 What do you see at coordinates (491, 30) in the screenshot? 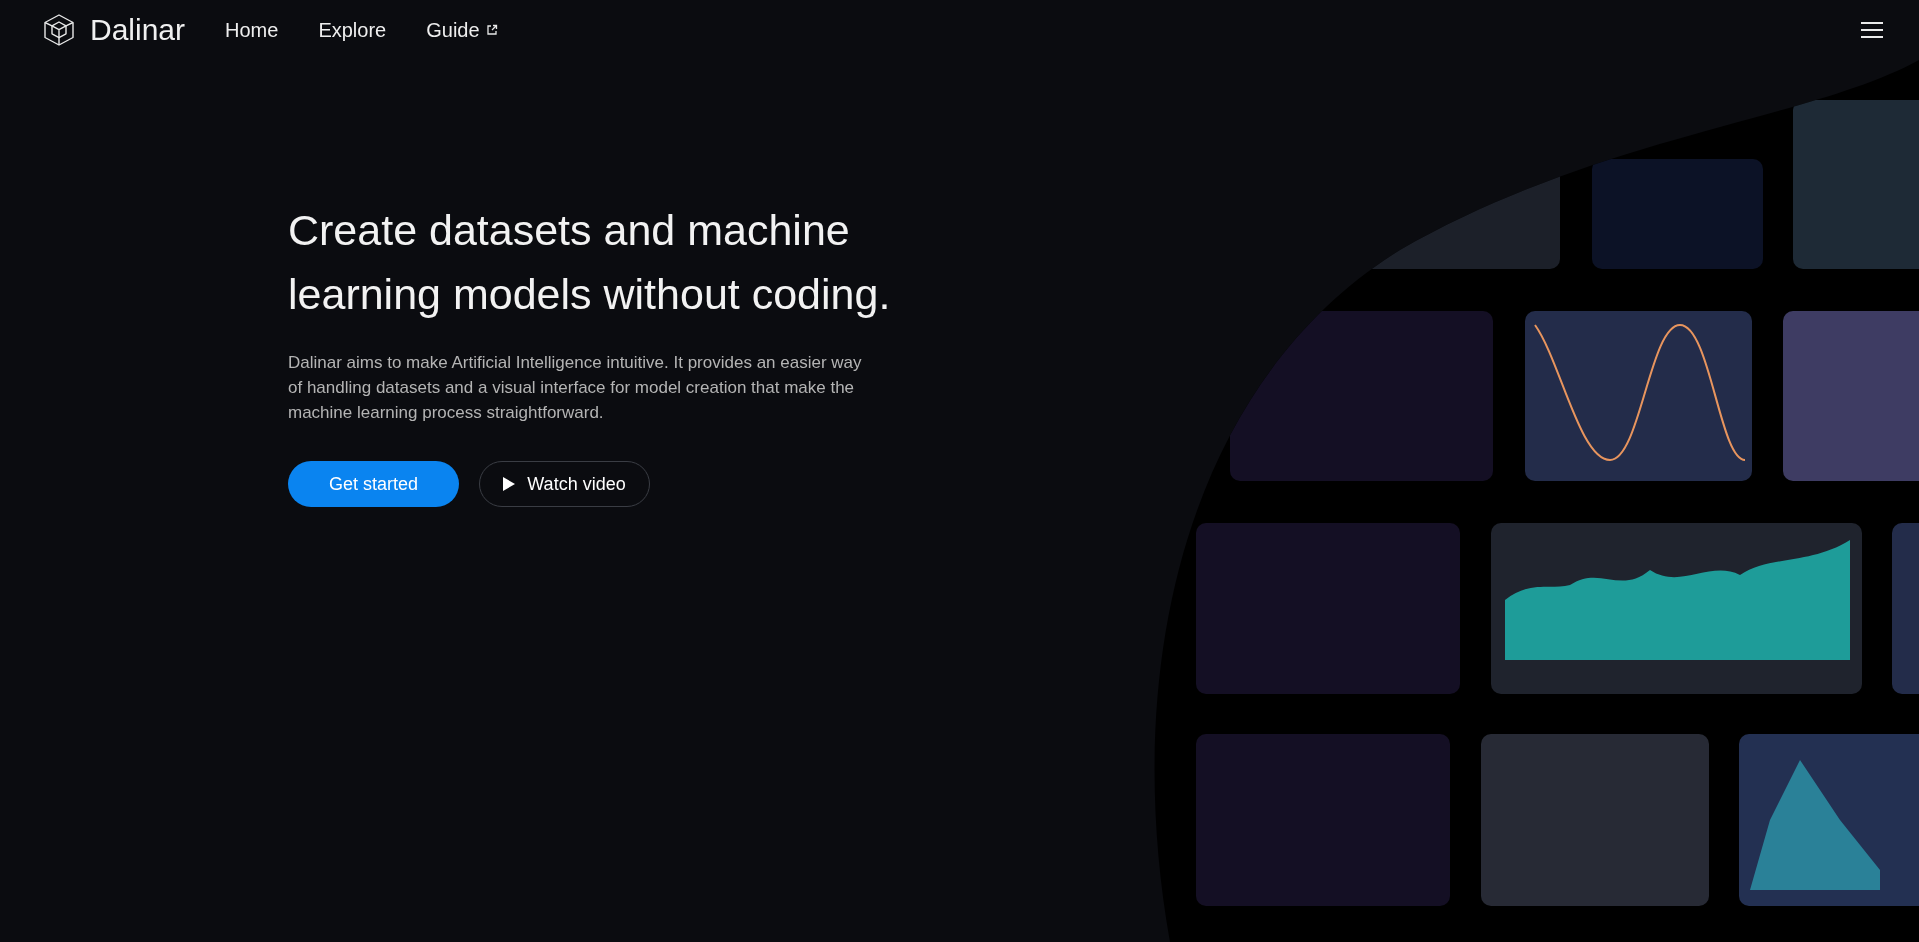
I see `external-link-icon` at bounding box center [491, 30].